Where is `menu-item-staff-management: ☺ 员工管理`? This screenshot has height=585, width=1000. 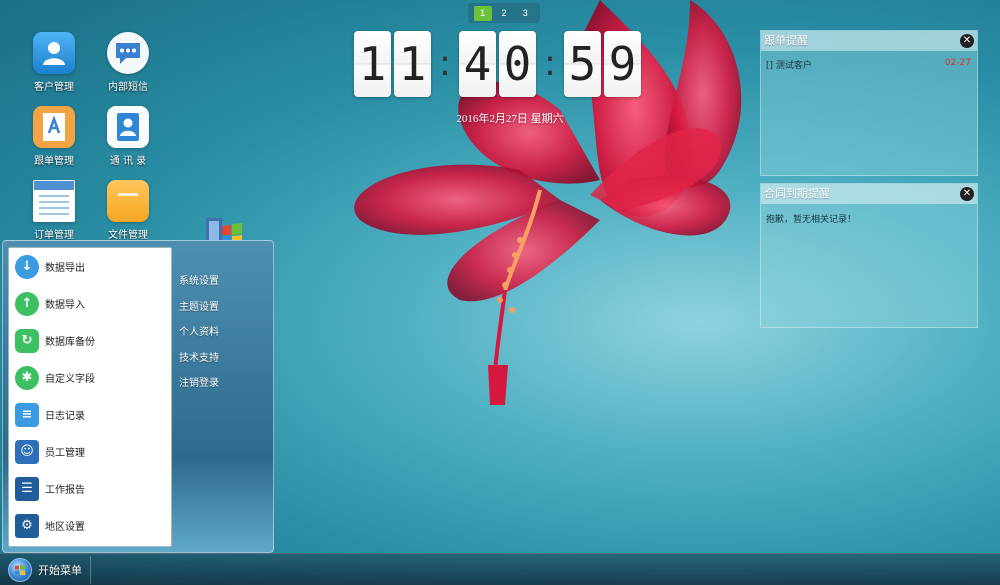 menu-item-staff-management: ☺ 员工管理 is located at coordinates (90, 451).